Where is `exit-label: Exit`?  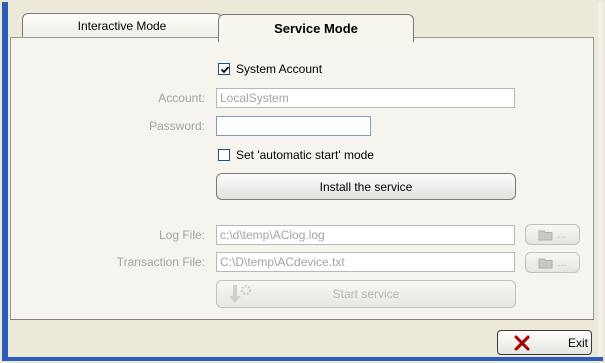
exit-label: Exit is located at coordinates (578, 343).